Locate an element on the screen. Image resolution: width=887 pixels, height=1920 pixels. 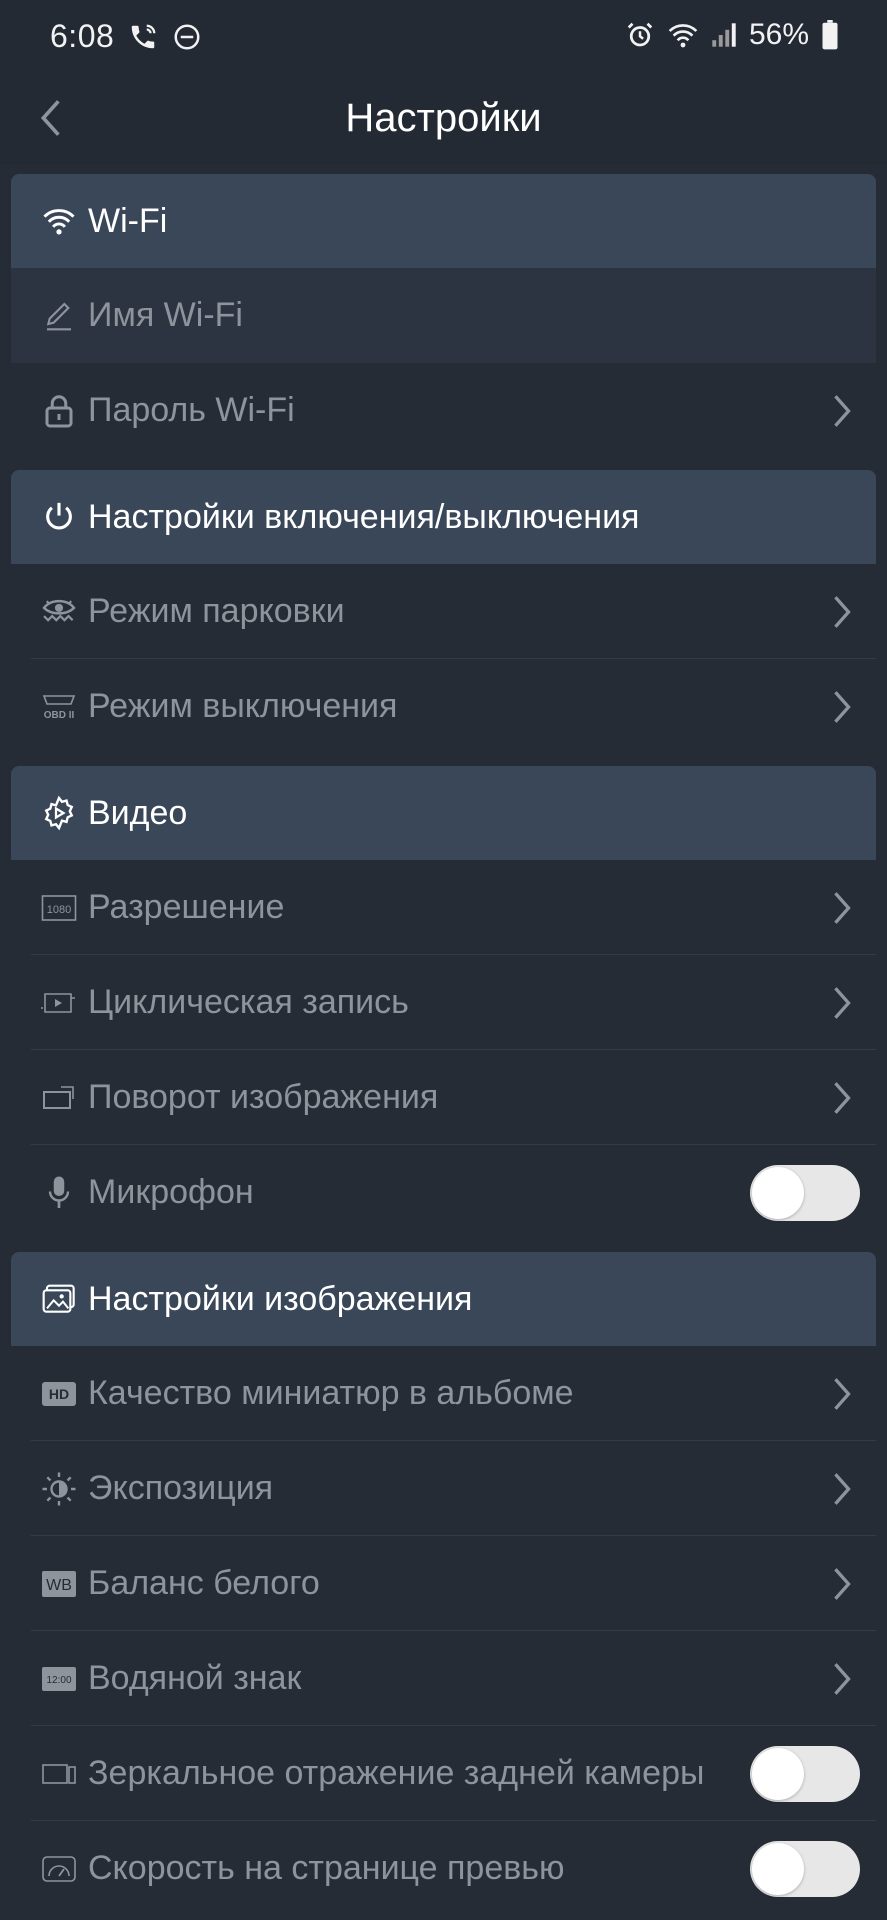
setting-image-rotation: Поворот изображения is located at coordinates (443, 1097).